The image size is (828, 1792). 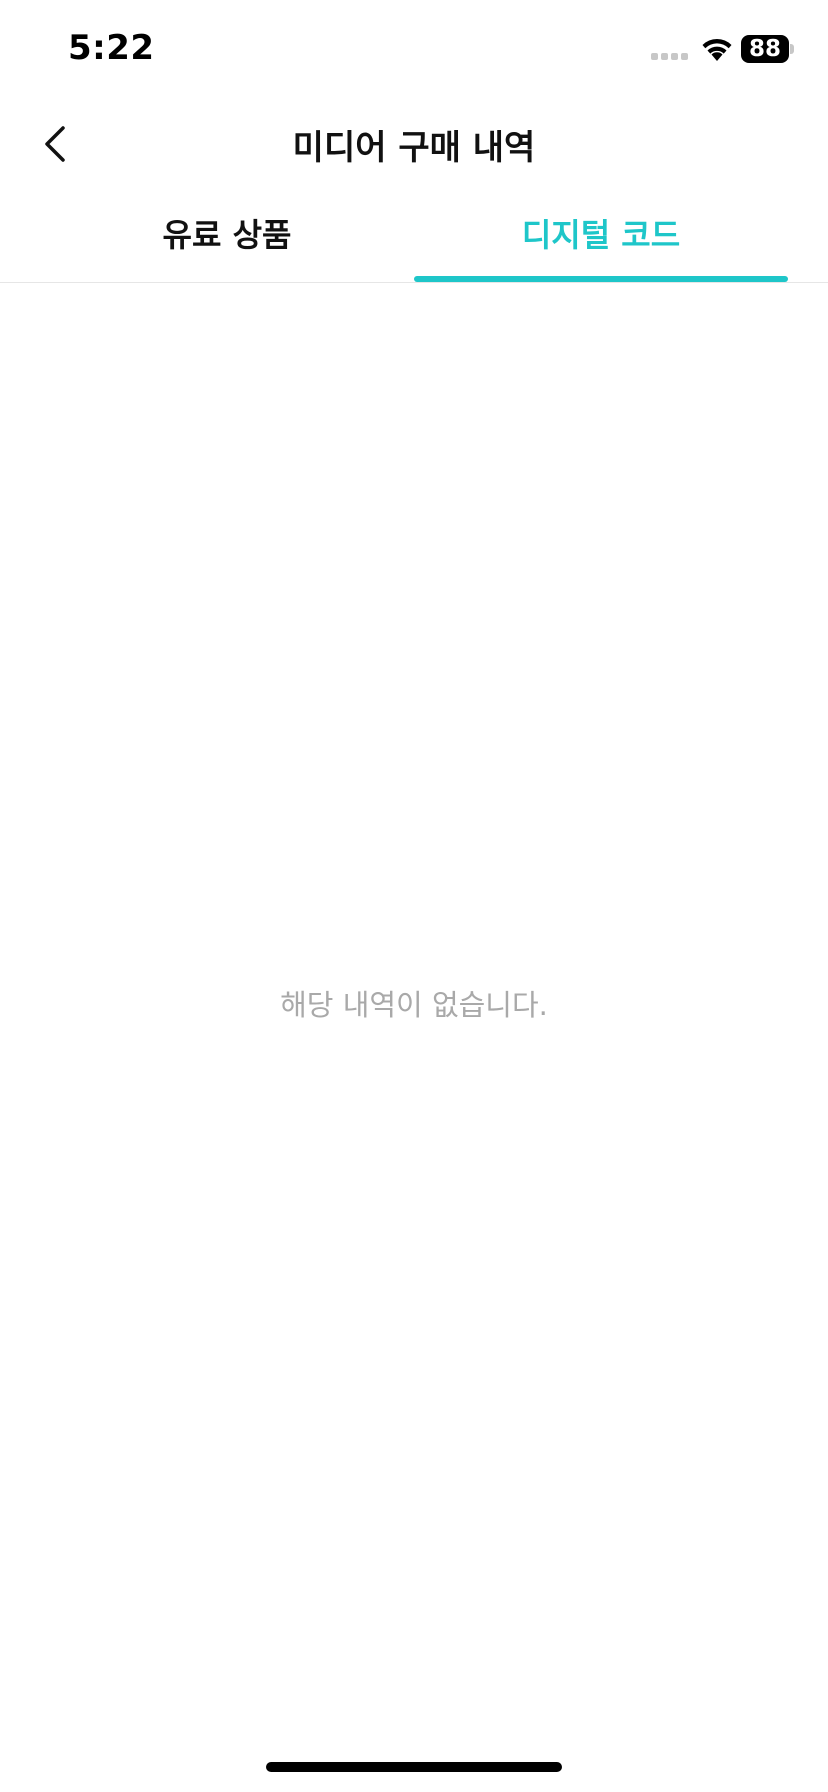 What do you see at coordinates (414, 148) in the screenshot?
I see `page-title: 미디어 구매 내역` at bounding box center [414, 148].